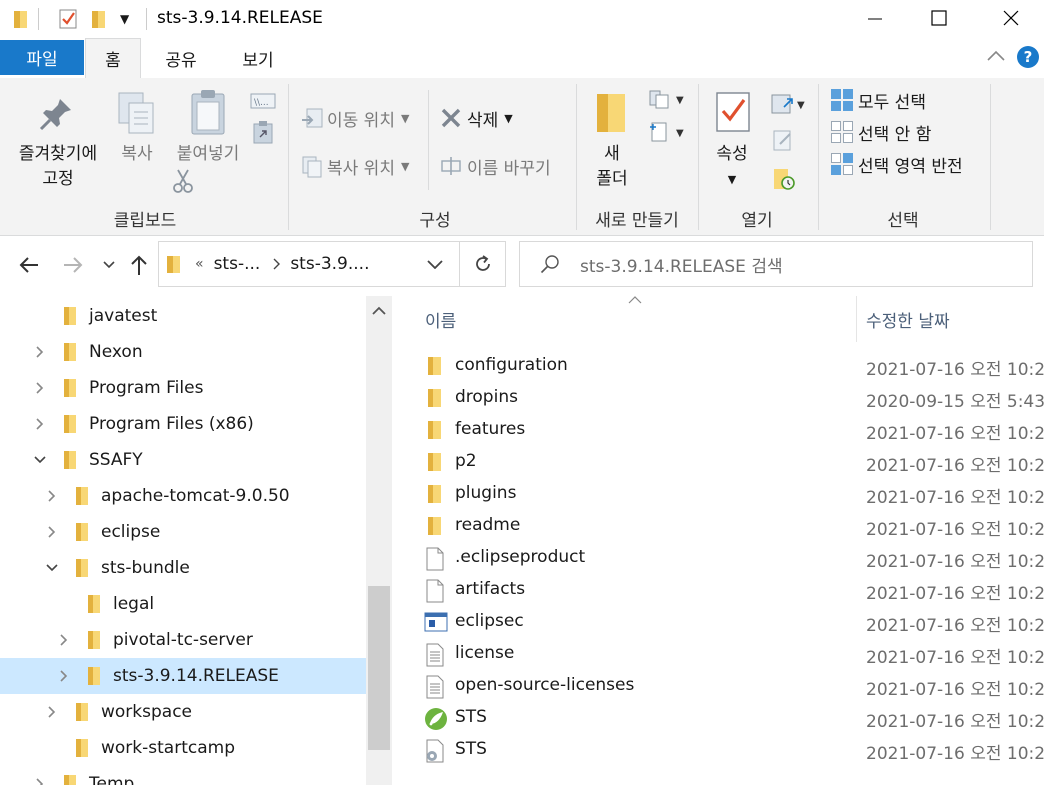 Image resolution: width=1044 pixels, height=785 pixels. Describe the element at coordinates (880, 132) in the screenshot. I see `select-none-button: 선택 안 함` at that location.